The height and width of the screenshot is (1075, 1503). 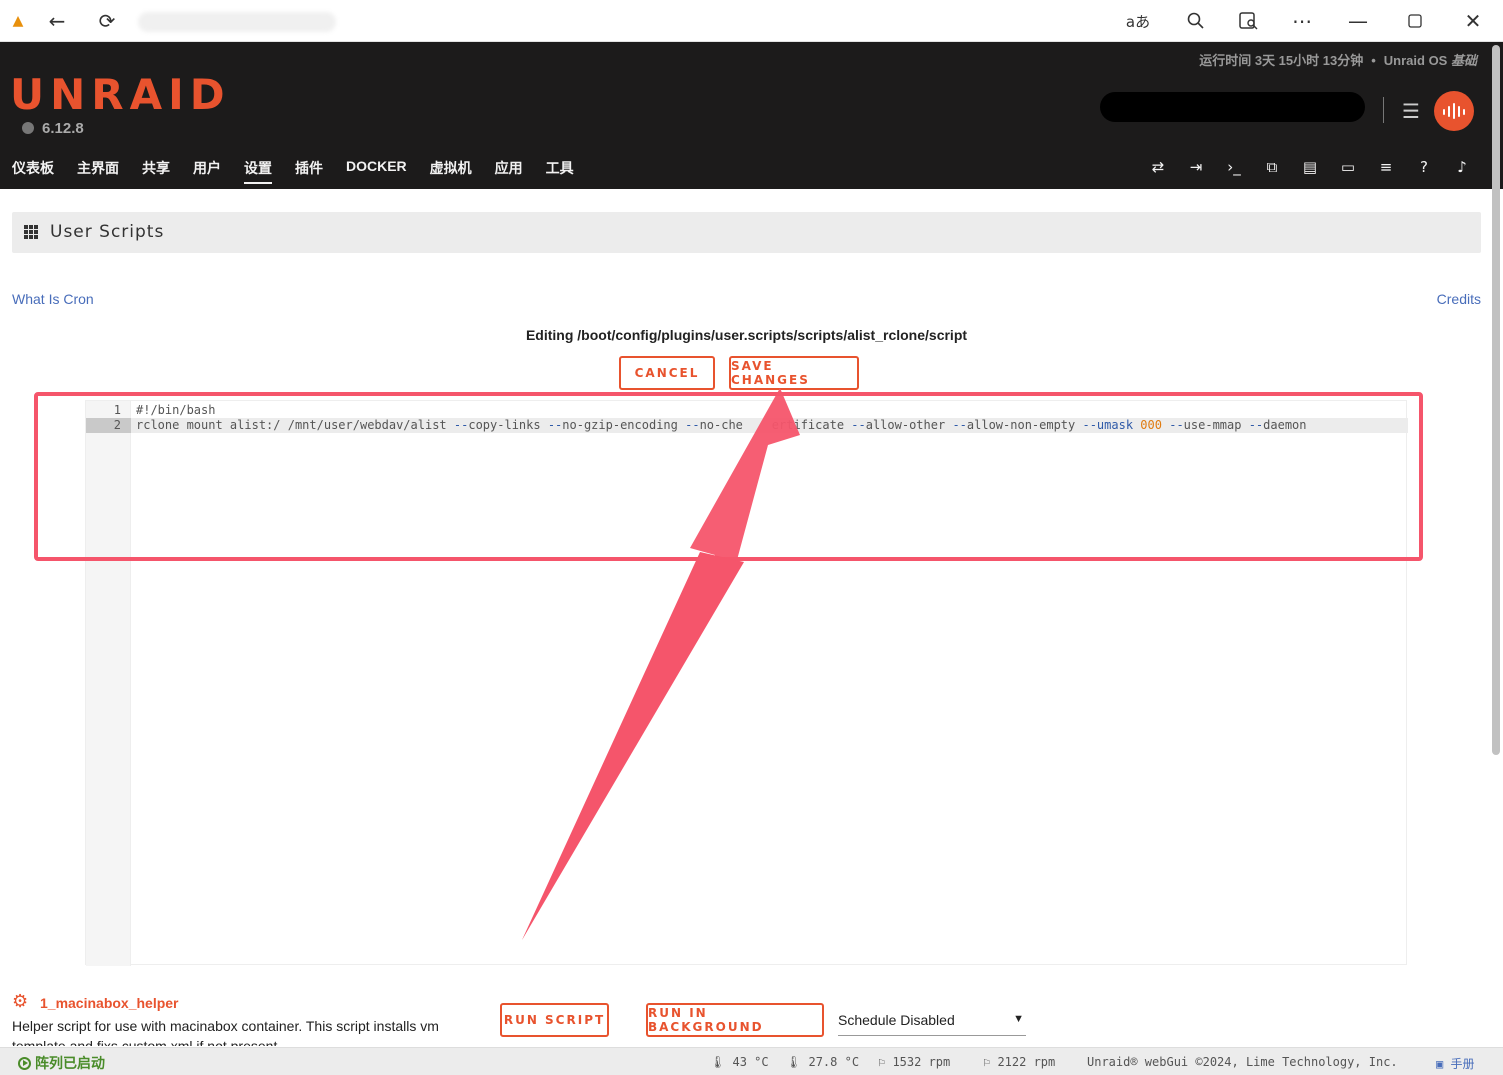 What do you see at coordinates (834, 1062) in the screenshot?
I see `mb-temp-value: 27.8 °C` at bounding box center [834, 1062].